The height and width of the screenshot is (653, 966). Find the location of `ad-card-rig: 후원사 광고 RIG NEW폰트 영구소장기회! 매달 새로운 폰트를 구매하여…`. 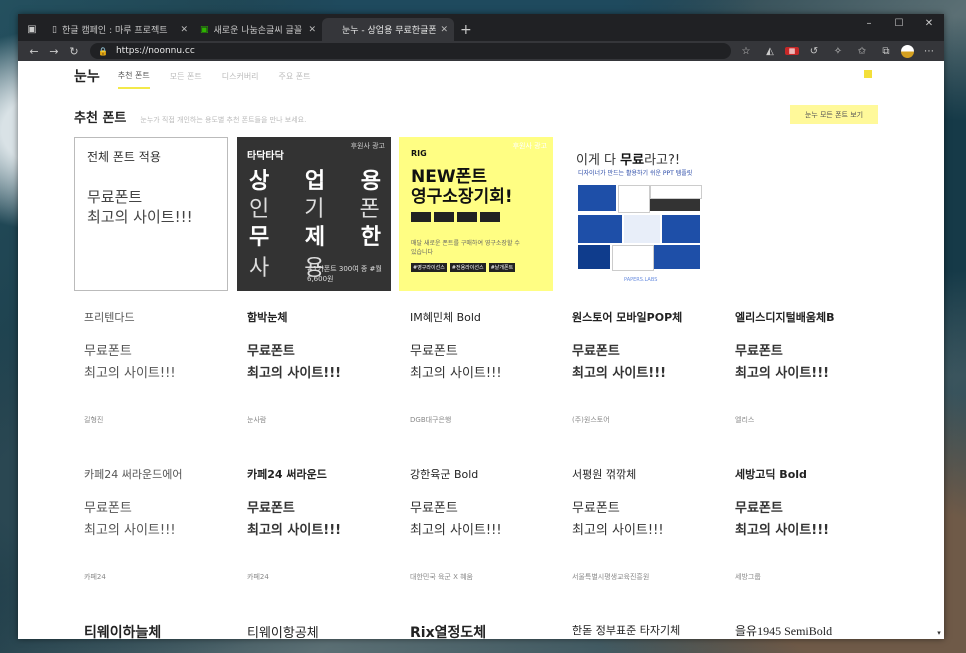

ad-card-rig: 후원사 광고 RIG NEW폰트 영구소장기회! 매달 새로운 폰트를 구매하여… is located at coordinates (476, 214).